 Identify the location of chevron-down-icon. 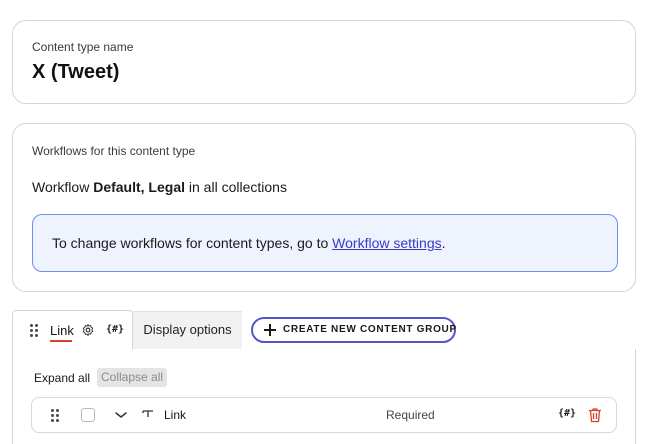
(121, 415).